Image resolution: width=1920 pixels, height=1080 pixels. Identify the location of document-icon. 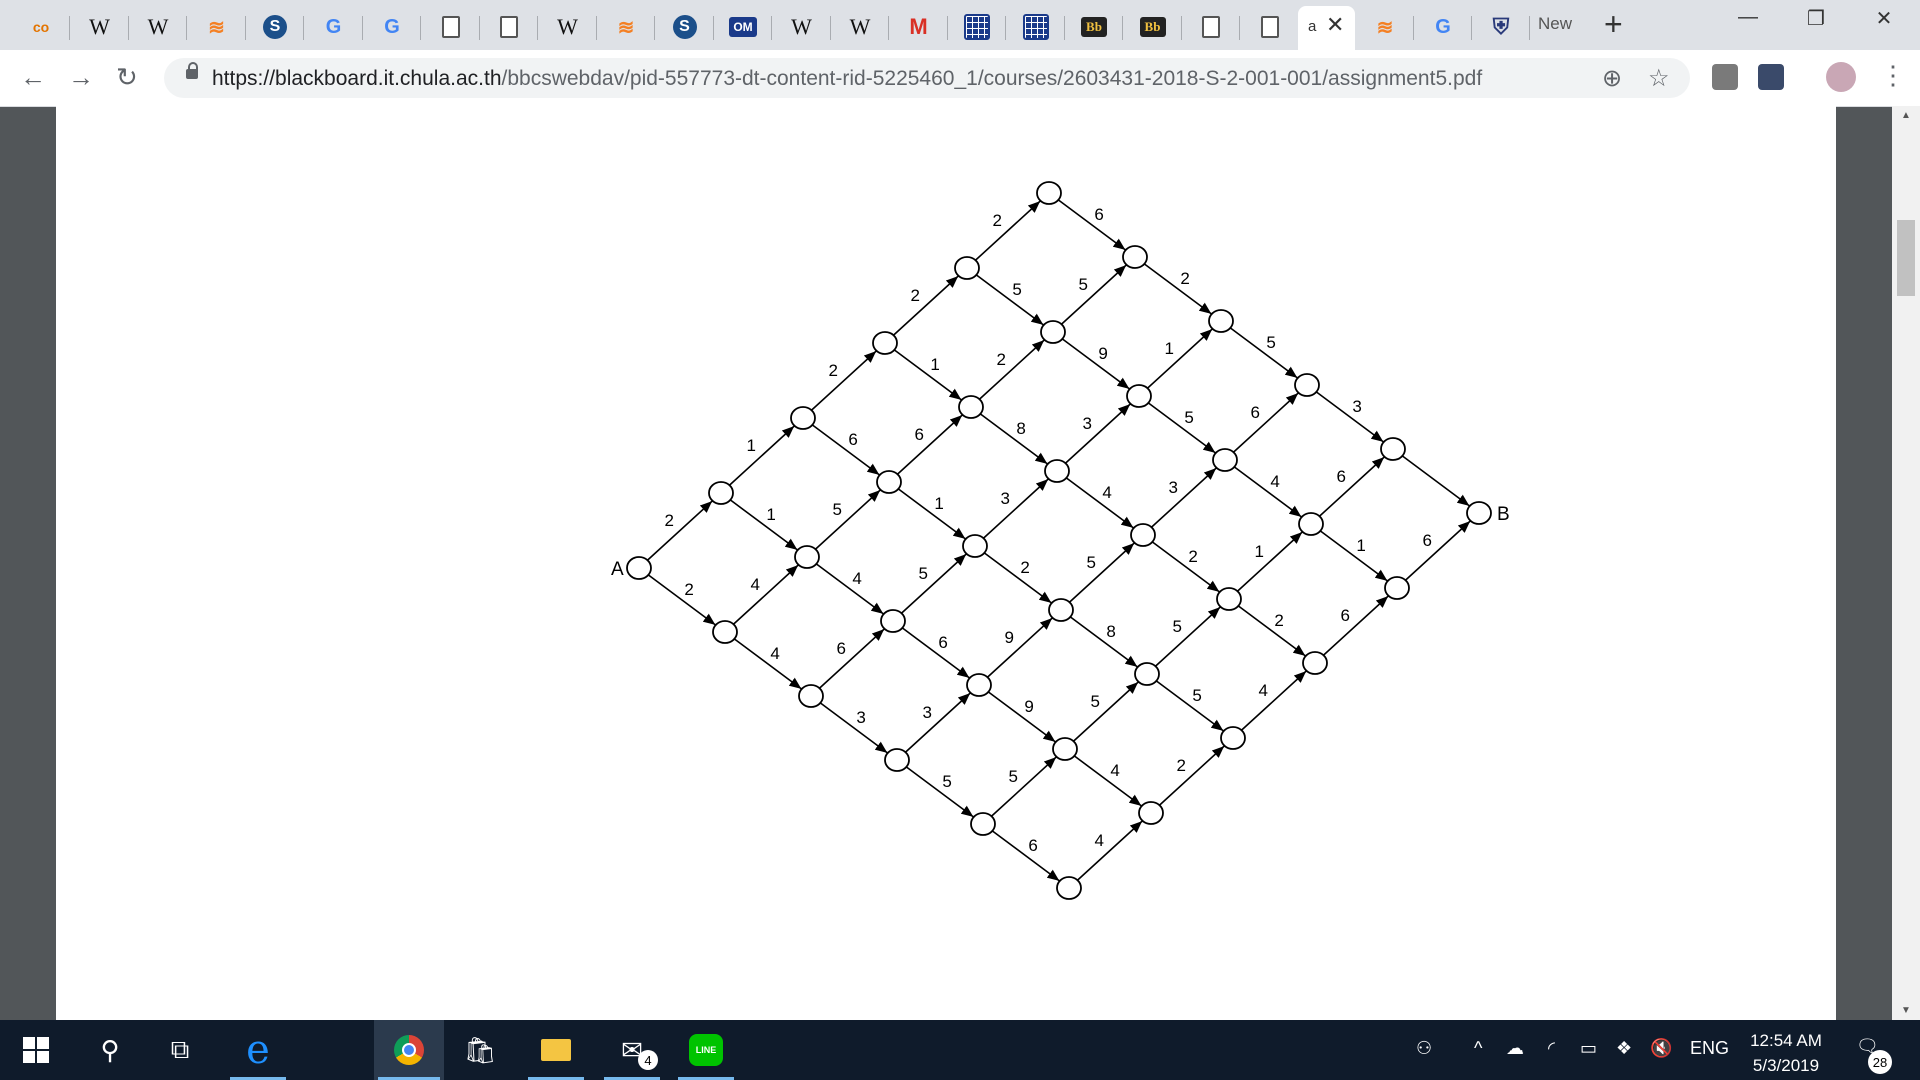
(1211, 27).